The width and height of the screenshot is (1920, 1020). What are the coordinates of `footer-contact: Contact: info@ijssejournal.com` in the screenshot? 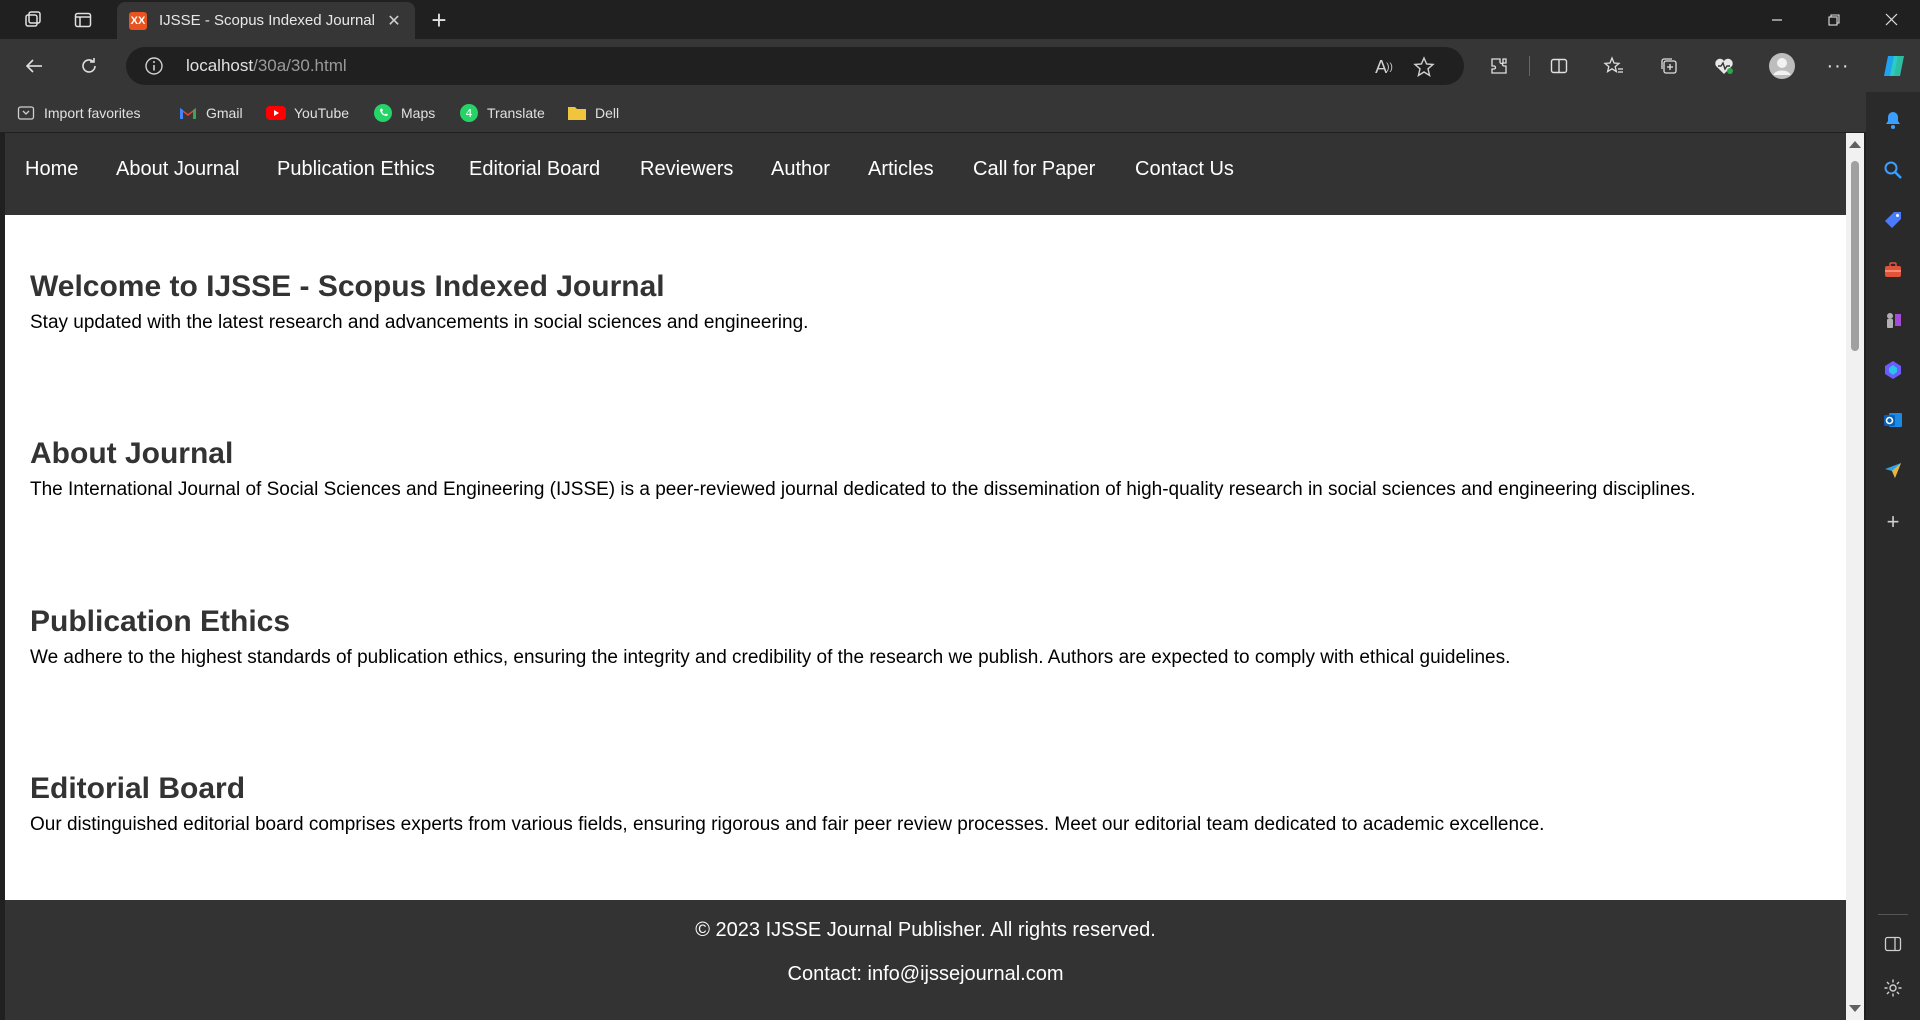 It's located at (925, 974).